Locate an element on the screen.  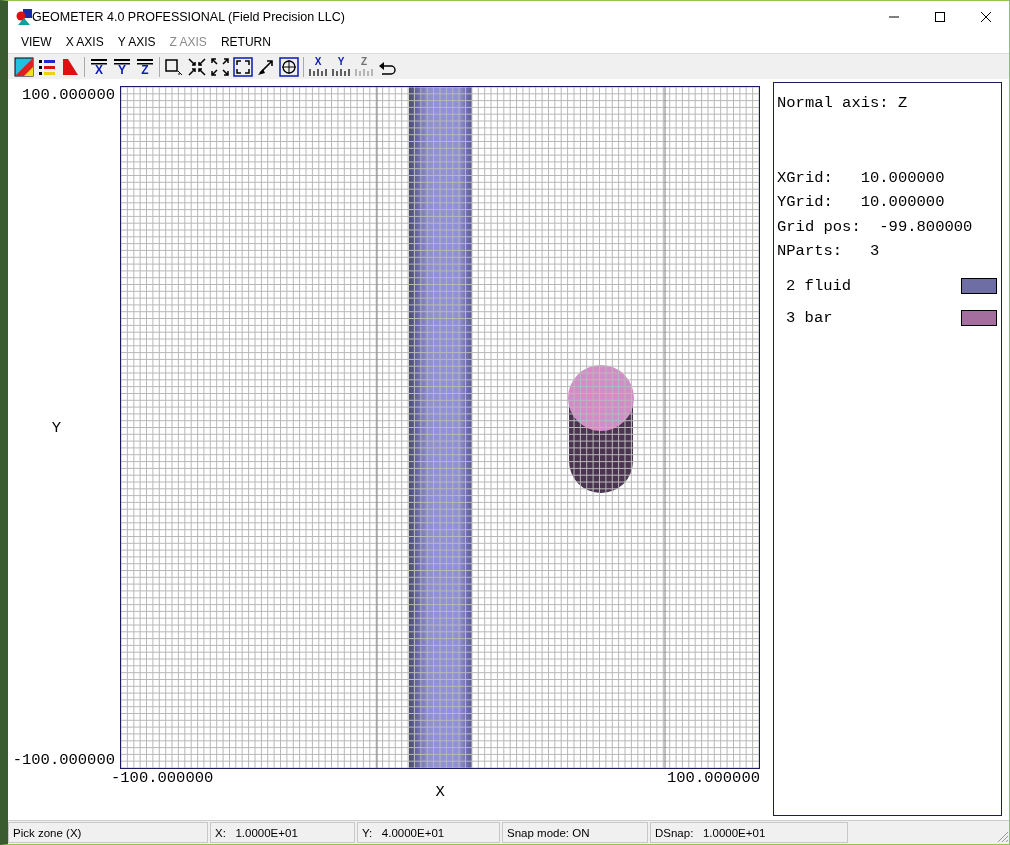
axis-title: Y is located at coordinates (56, 427).